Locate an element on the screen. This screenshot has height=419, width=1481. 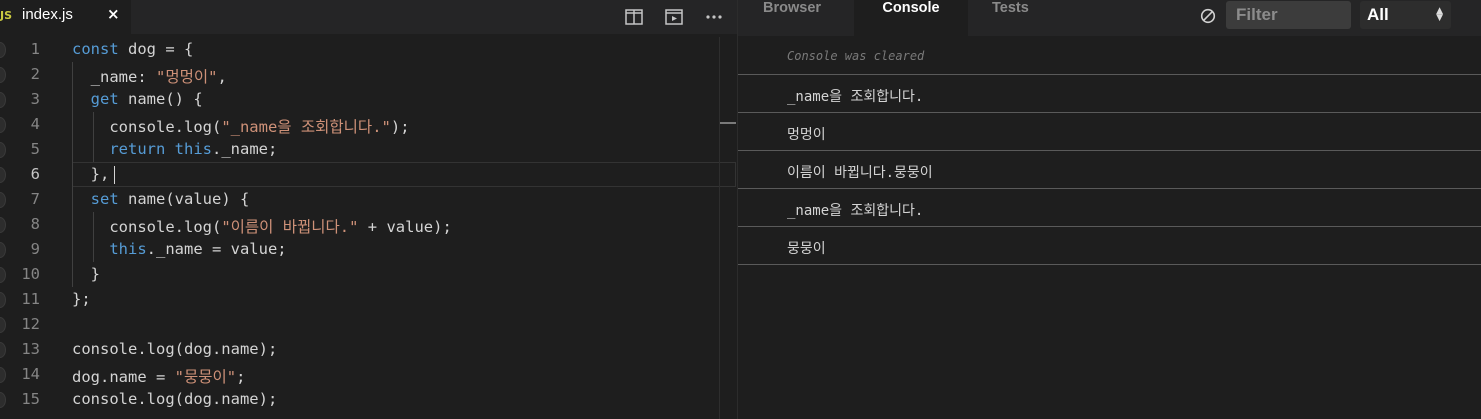
code-line: 5 return this._name; is located at coordinates (369, 149).